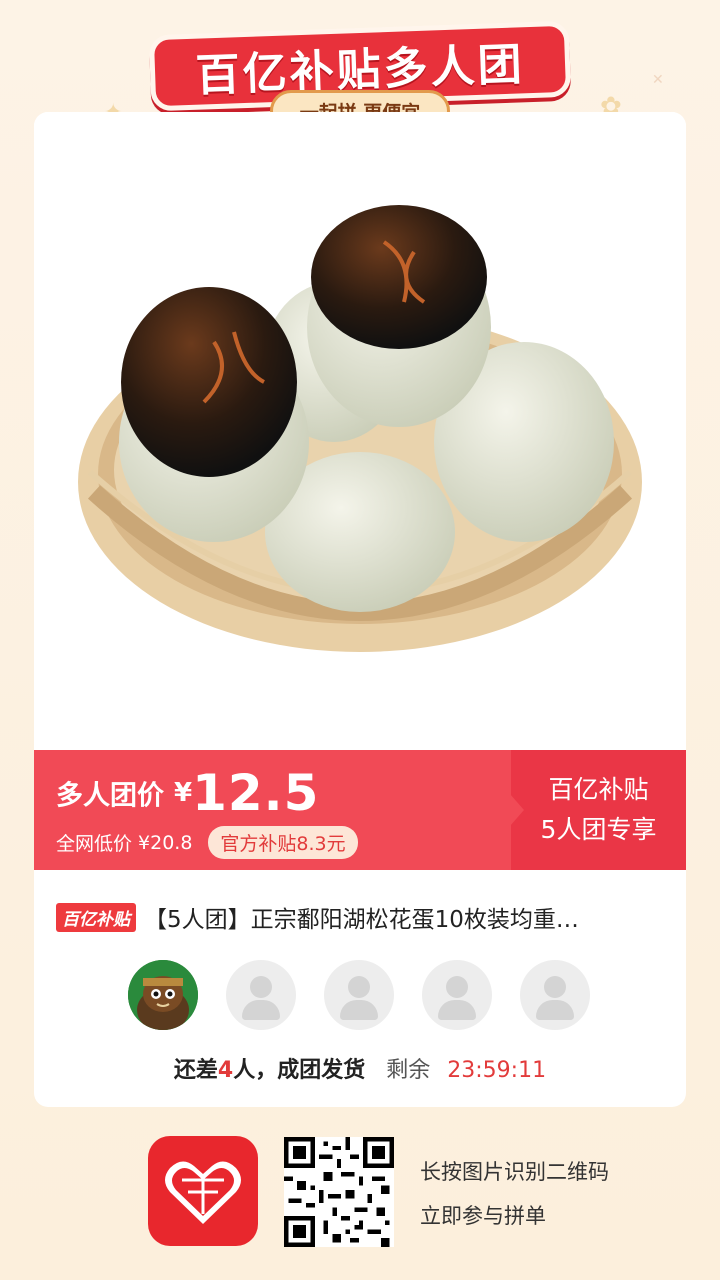 This screenshot has height=1280, width=720. What do you see at coordinates (514, 1172) in the screenshot?
I see `footer-line-1: 长按图片识别二维码` at bounding box center [514, 1172].